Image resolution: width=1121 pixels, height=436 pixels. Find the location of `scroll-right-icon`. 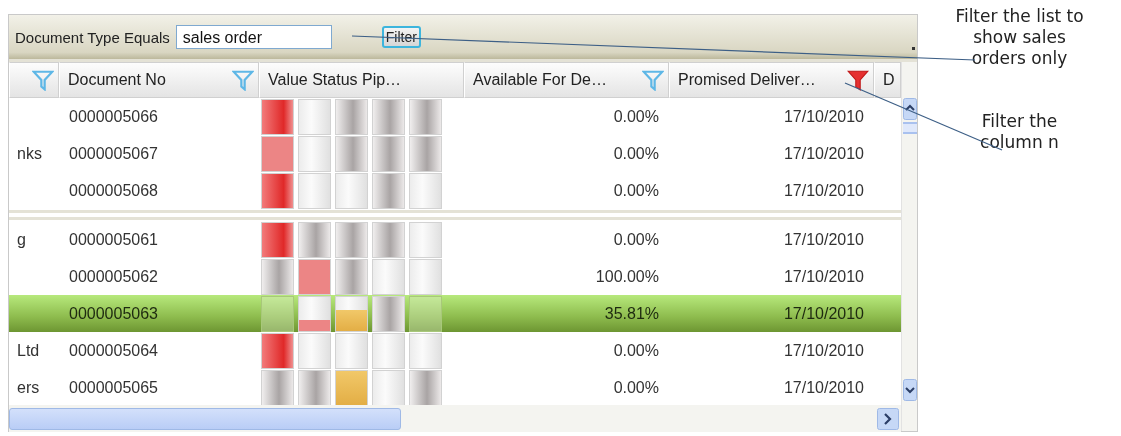

scroll-right-icon is located at coordinates (888, 418).